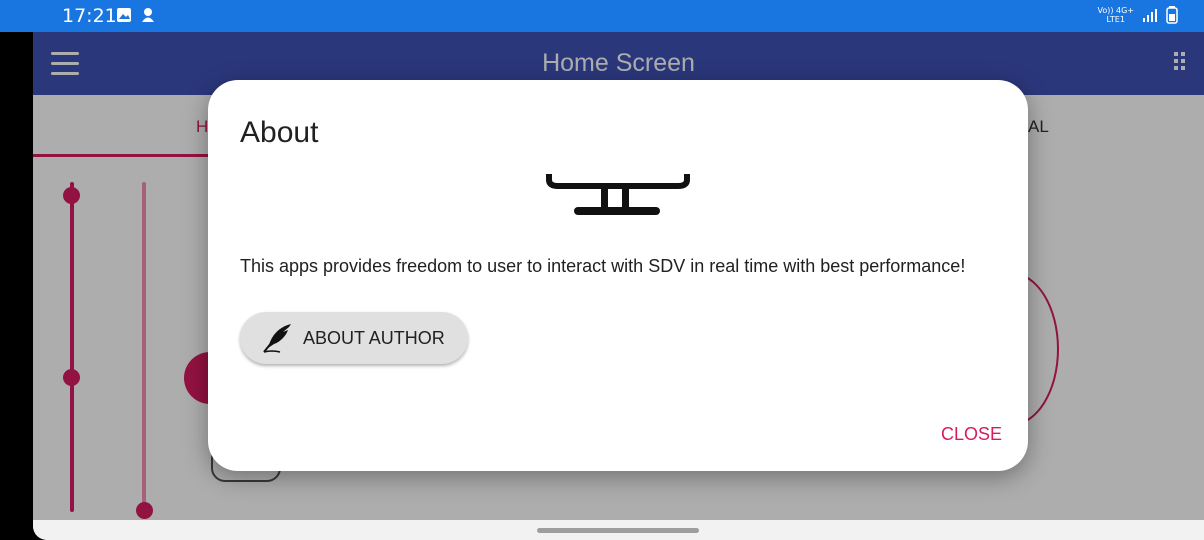 The image size is (1204, 540). I want to click on close-button: CLOSE, so click(971, 434).